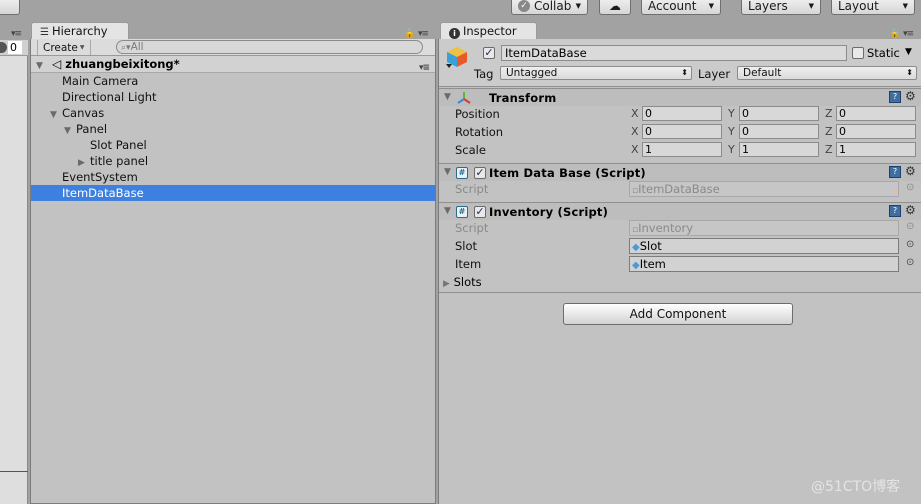 This screenshot has width=921, height=504. Describe the element at coordinates (60, 48) in the screenshot. I see `create-label: Create` at that location.